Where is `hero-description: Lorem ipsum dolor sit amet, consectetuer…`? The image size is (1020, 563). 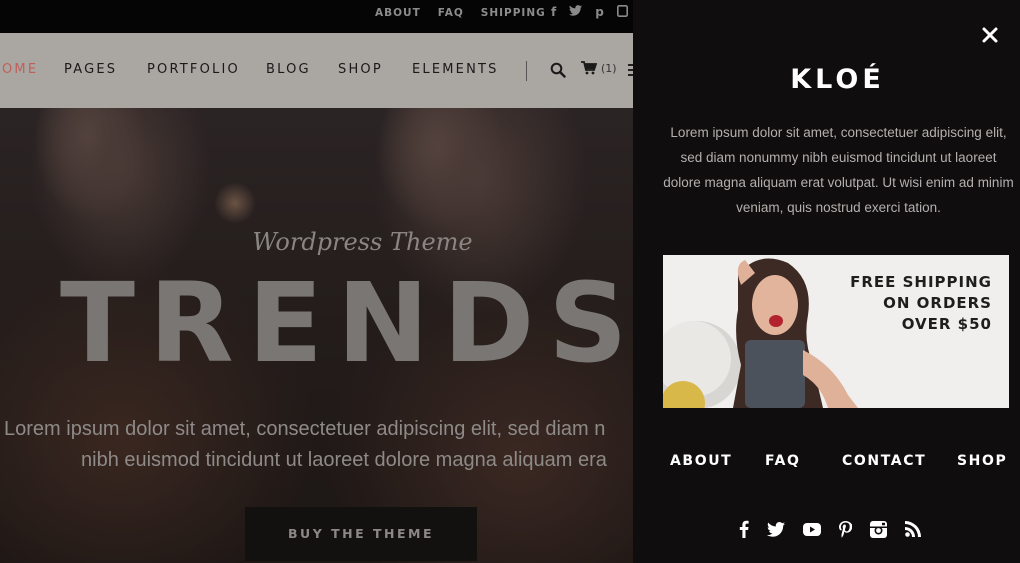 hero-description: Lorem ipsum dolor sit amet, consectetuer… is located at coordinates (318, 445).